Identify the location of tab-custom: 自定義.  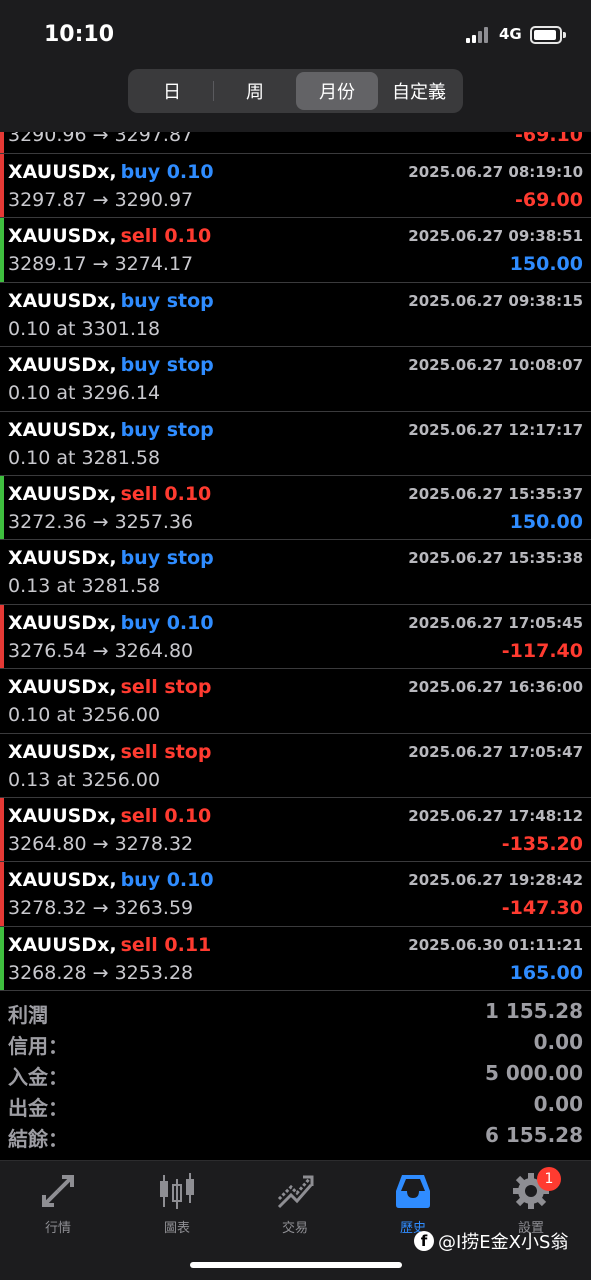
(419, 91).